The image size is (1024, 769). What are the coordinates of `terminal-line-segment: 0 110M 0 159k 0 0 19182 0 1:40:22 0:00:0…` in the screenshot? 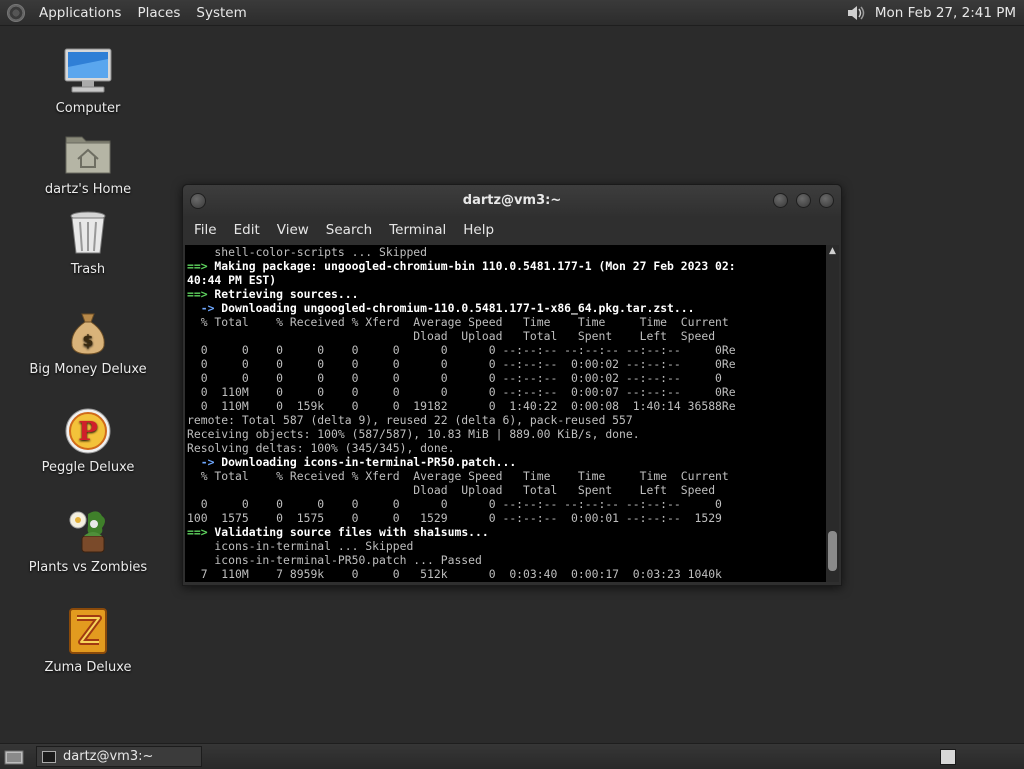 It's located at (461, 406).